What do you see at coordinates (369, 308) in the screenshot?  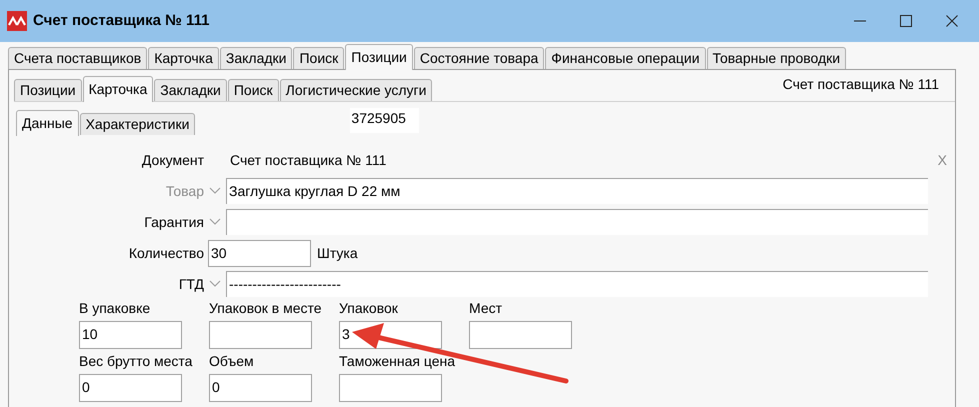 I see `field-label: Упаковок` at bounding box center [369, 308].